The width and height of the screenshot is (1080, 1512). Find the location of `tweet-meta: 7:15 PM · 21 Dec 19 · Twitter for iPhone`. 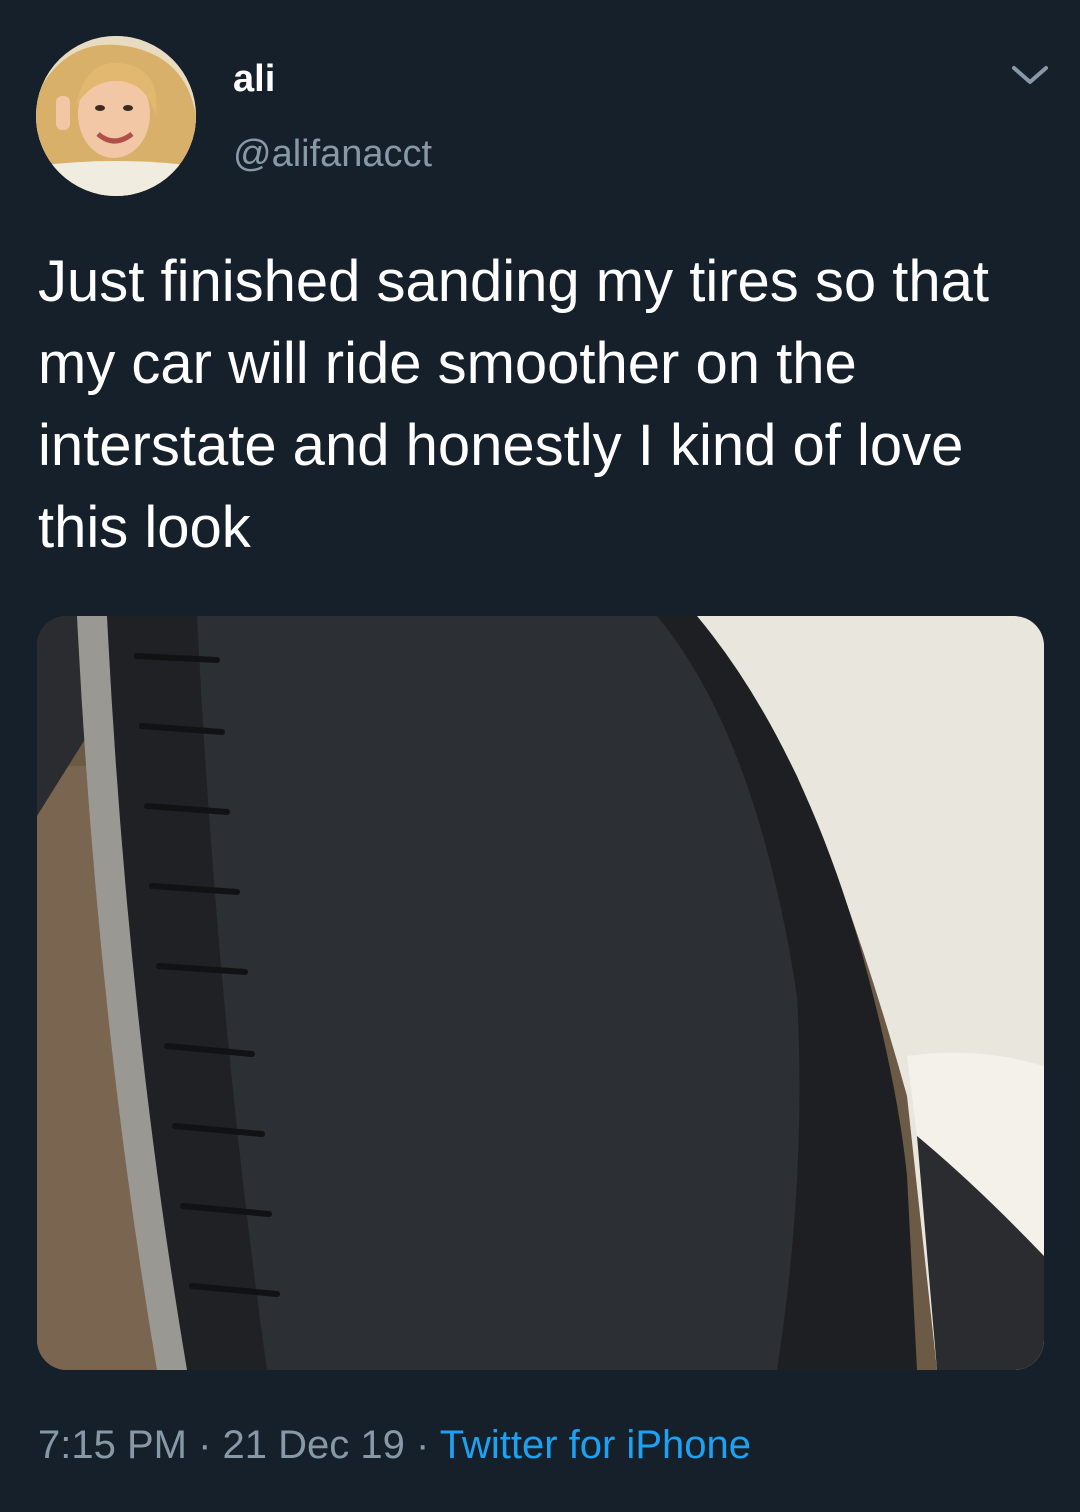

tweet-meta: 7:15 PM · 21 Dec 19 · Twitter for iPhone is located at coordinates (394, 1445).